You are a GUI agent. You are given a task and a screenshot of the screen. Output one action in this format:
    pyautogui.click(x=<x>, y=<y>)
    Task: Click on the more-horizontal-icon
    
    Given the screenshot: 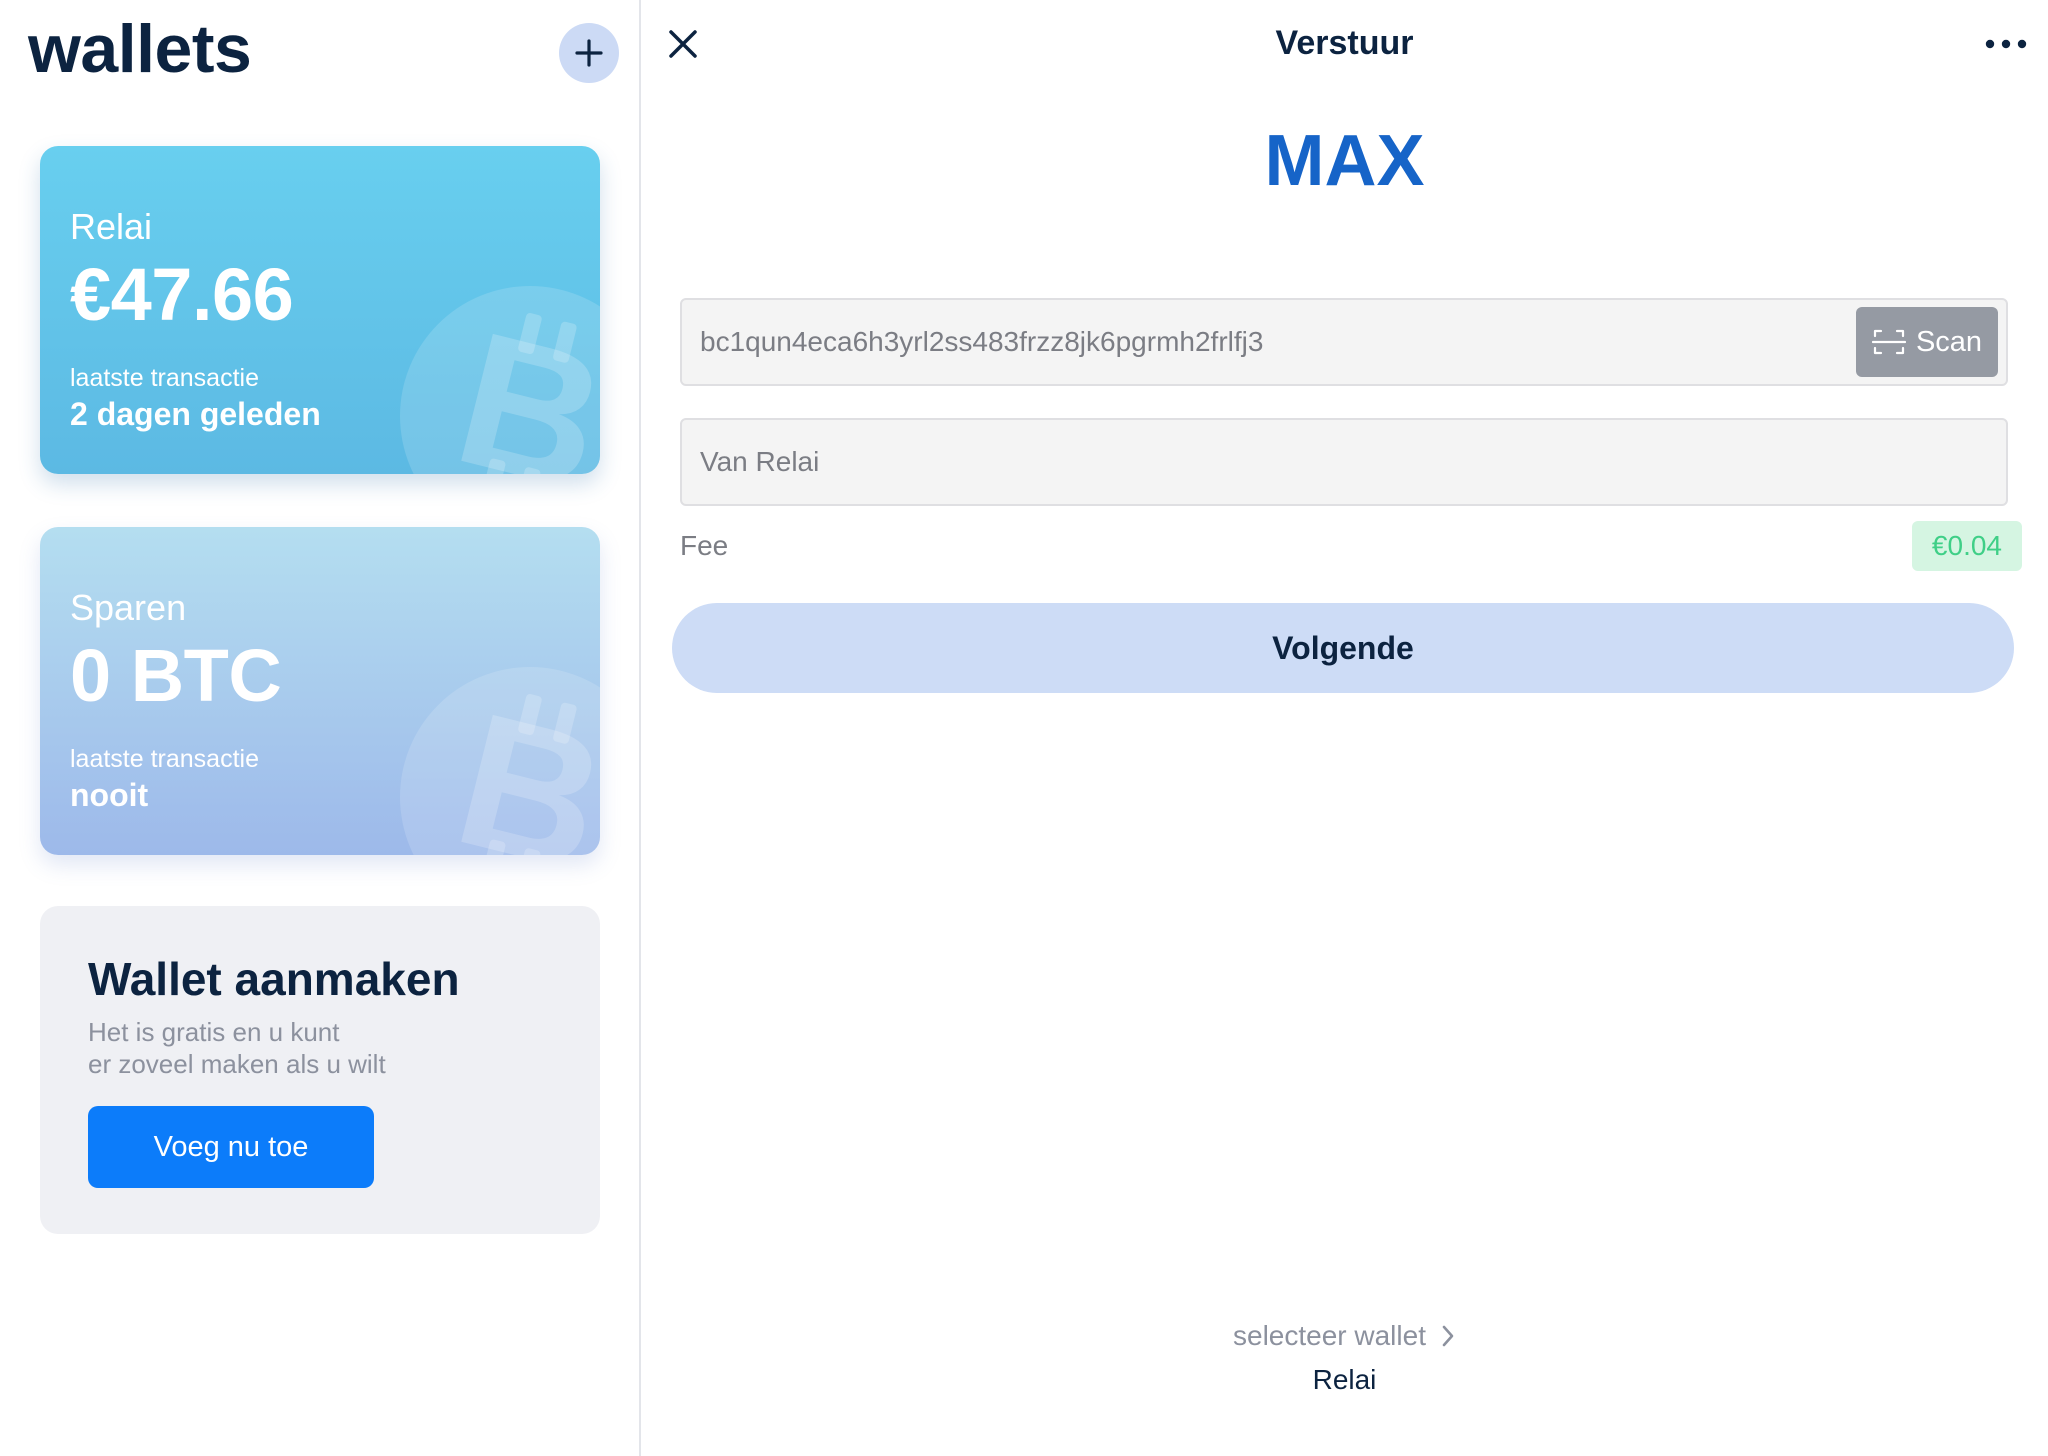 What is the action you would take?
    pyautogui.click(x=2006, y=44)
    